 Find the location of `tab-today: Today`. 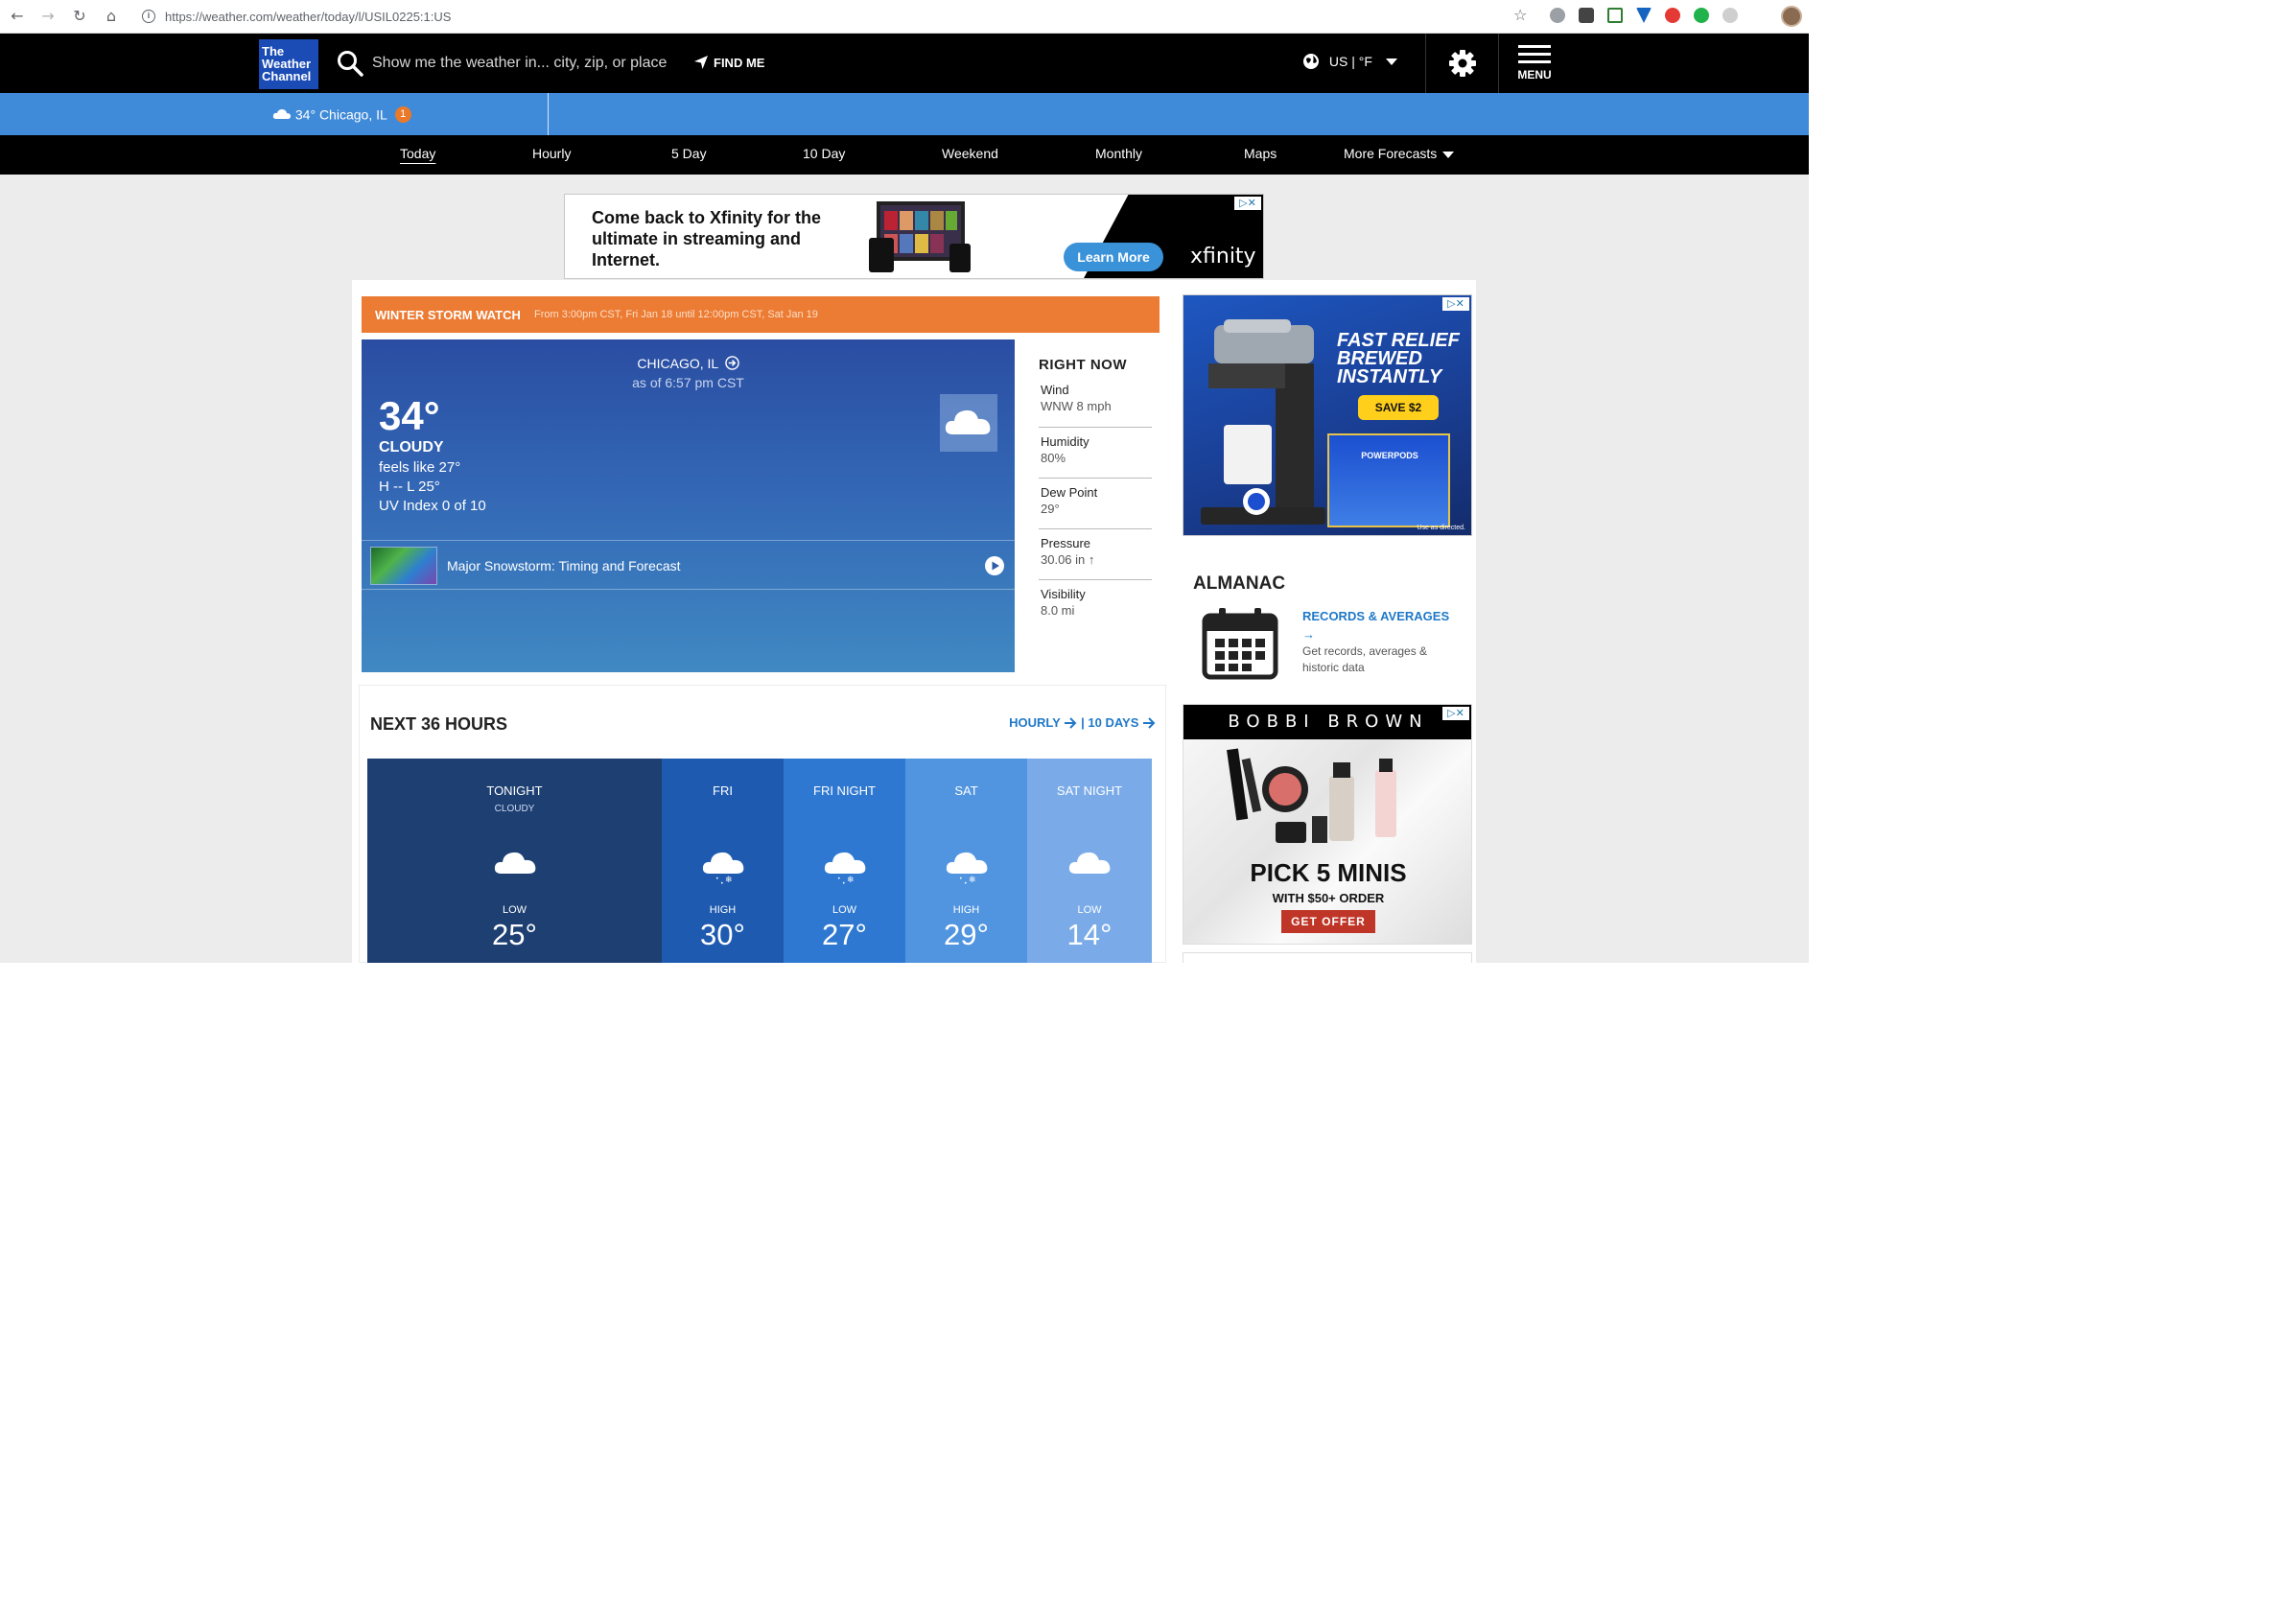

tab-today: Today is located at coordinates (417, 153).